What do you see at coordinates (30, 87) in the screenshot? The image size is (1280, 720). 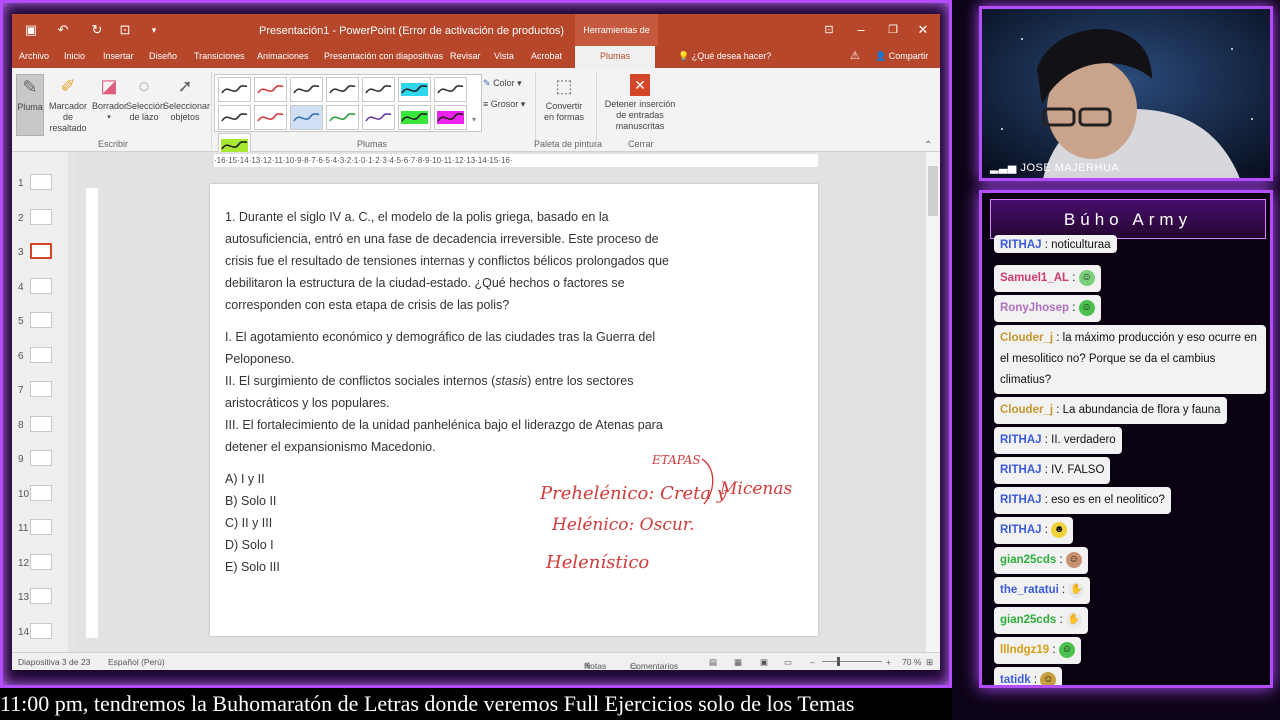 I see `pen-icon: ✎` at bounding box center [30, 87].